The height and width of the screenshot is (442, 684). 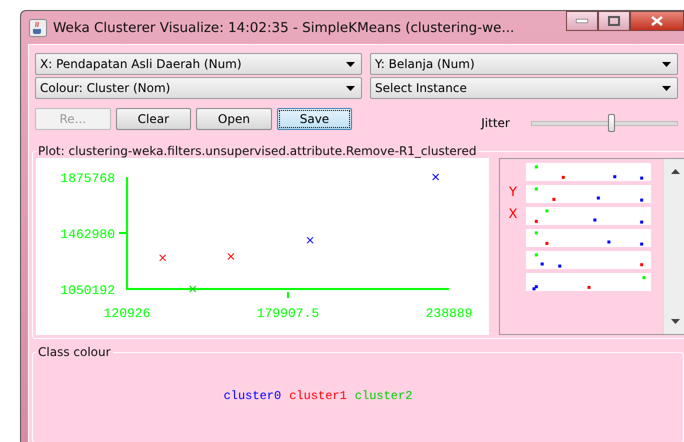 I want to click on class-label: cluster1, so click(x=318, y=396).